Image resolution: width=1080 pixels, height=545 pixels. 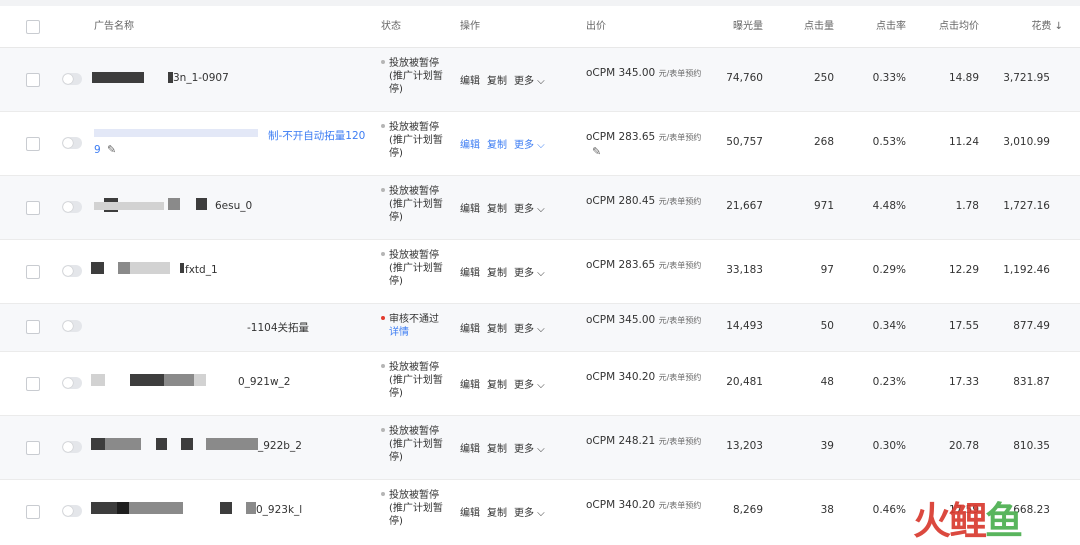 I want to click on ad-name: 0_923k_l, so click(x=279, y=510).